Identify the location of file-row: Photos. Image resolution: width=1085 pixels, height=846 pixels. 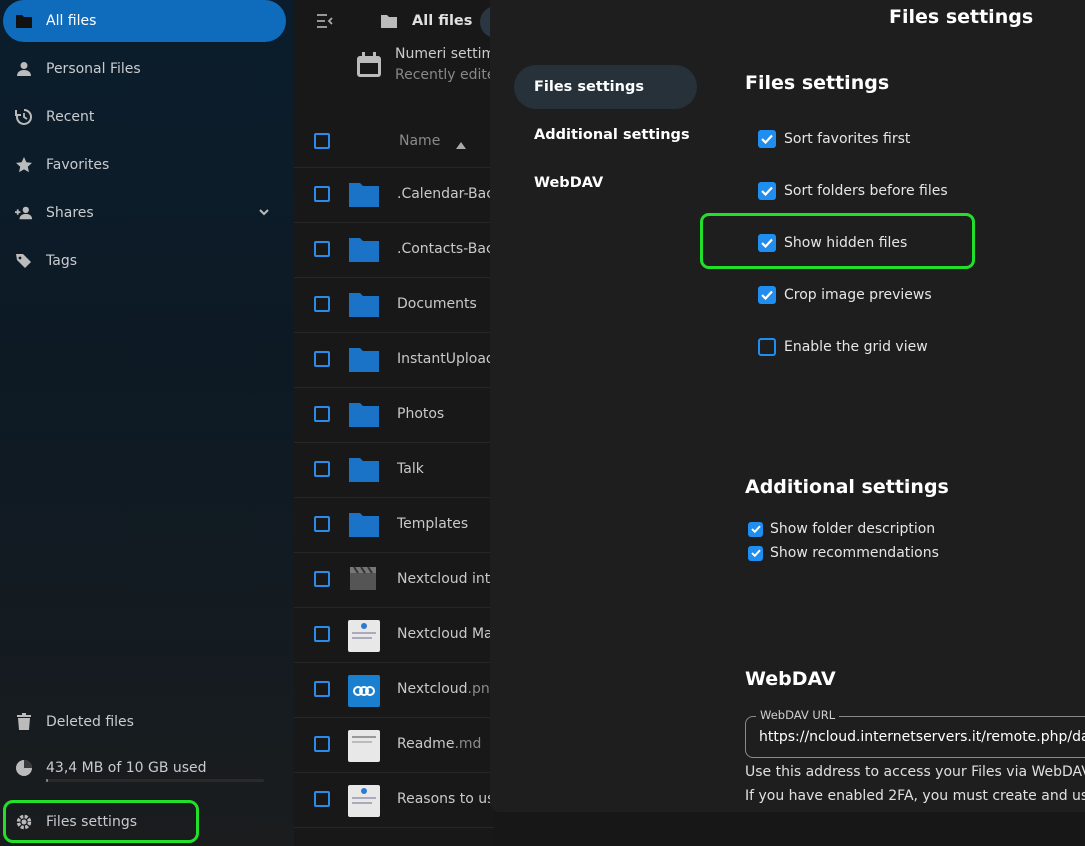
(394, 415).